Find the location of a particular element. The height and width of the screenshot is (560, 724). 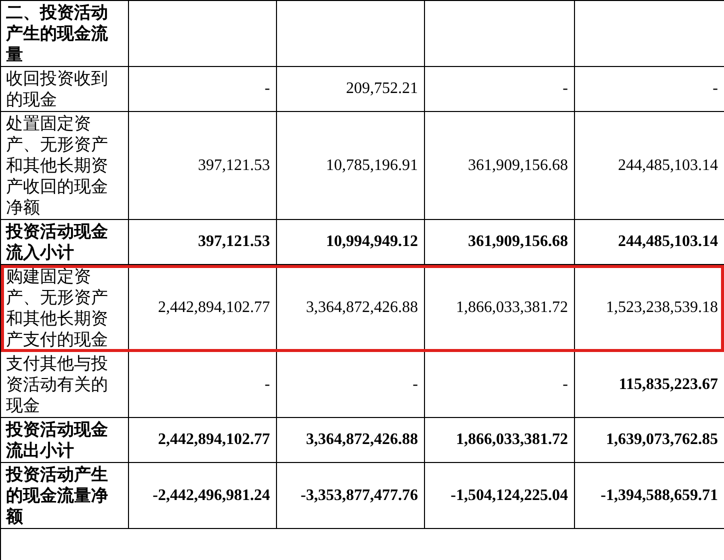

table-cell: 209,752.21 is located at coordinates (351, 89).